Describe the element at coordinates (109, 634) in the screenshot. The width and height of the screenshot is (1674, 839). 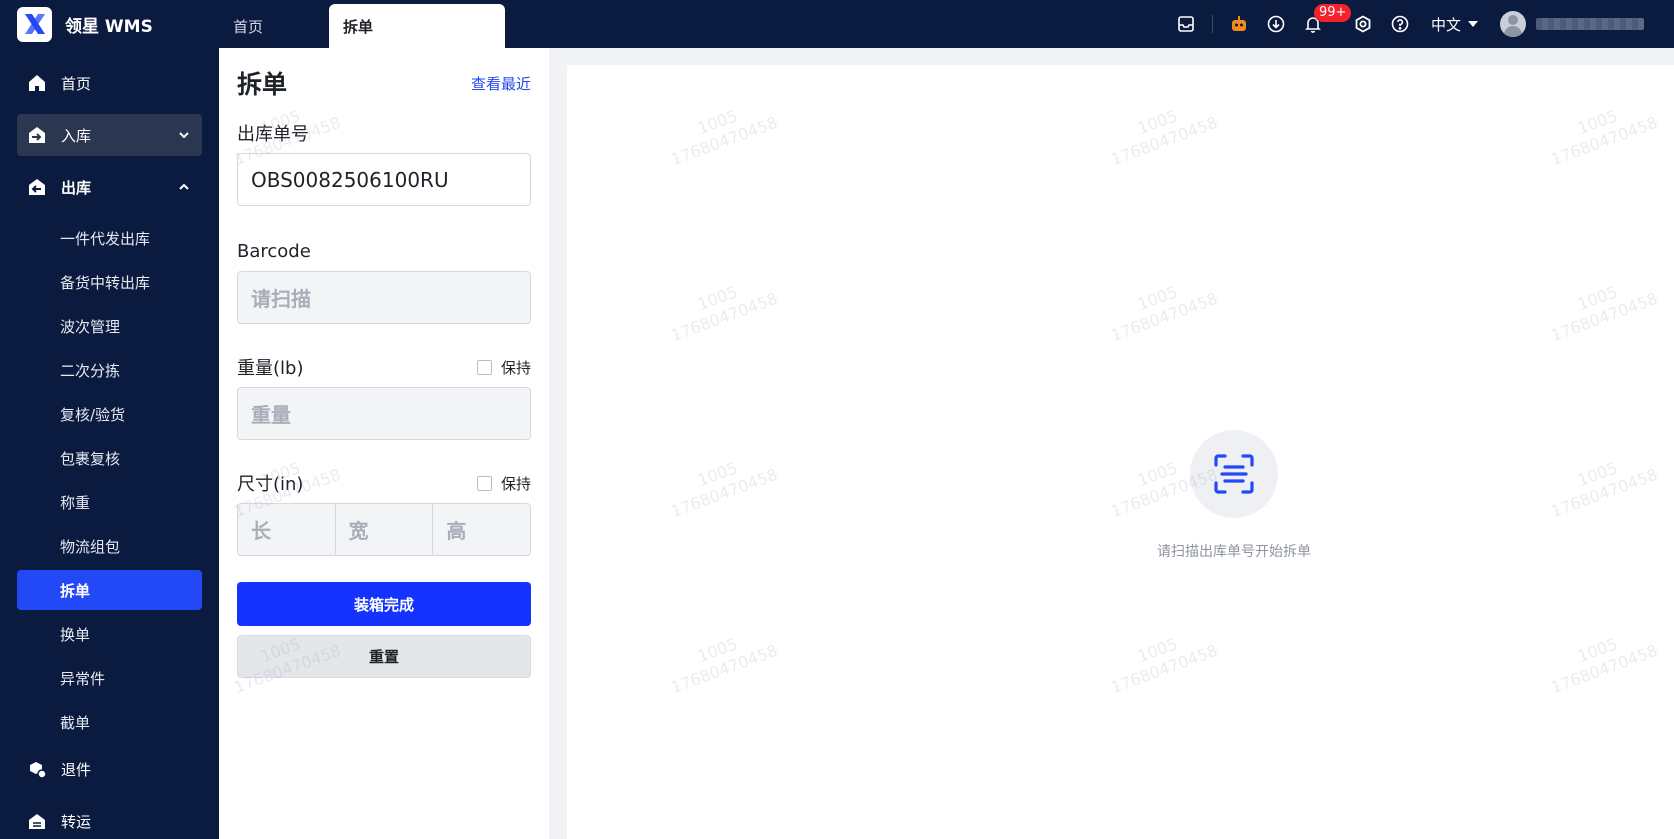
I see `sidebar-subitem-relabel: 换单` at that location.